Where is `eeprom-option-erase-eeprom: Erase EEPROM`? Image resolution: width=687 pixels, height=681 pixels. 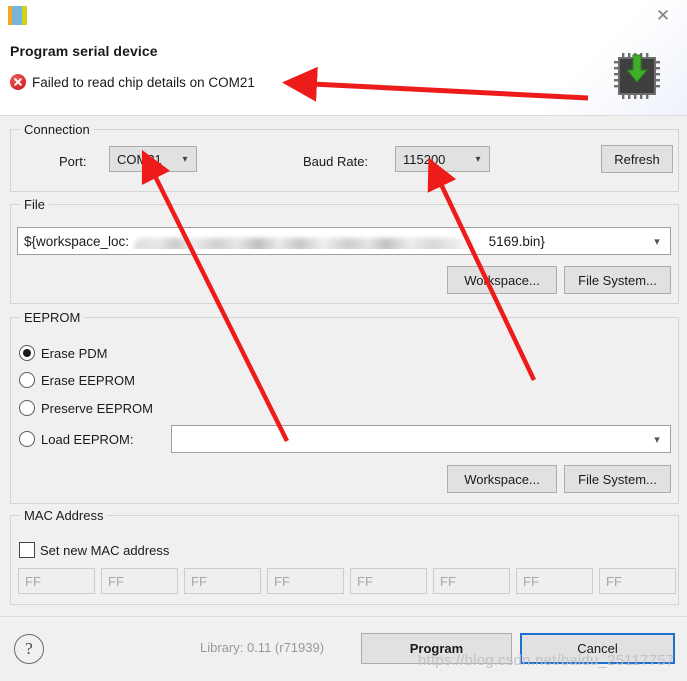
eeprom-option-erase-eeprom: Erase EEPROM is located at coordinates (77, 380).